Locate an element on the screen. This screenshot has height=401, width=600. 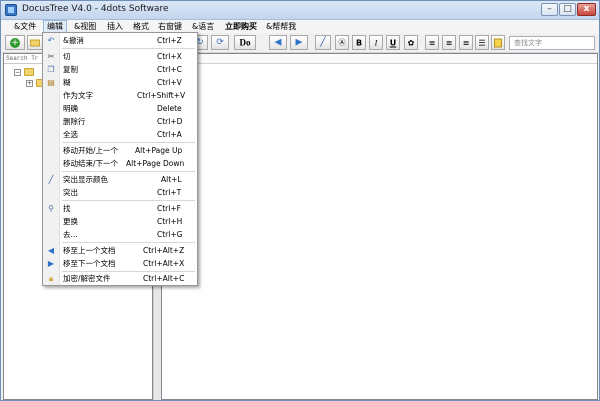
palette-icon: ✿ is located at coordinates (411, 42).